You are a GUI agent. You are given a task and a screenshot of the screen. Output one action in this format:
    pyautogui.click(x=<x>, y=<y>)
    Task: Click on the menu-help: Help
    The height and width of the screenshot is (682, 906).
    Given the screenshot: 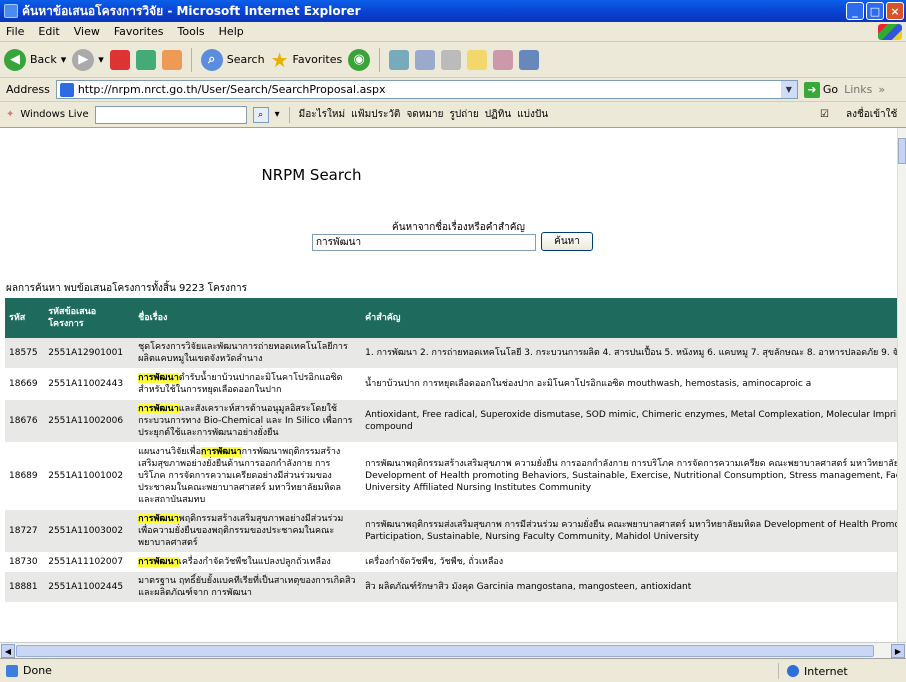 What is the action you would take?
    pyautogui.click(x=231, y=31)
    